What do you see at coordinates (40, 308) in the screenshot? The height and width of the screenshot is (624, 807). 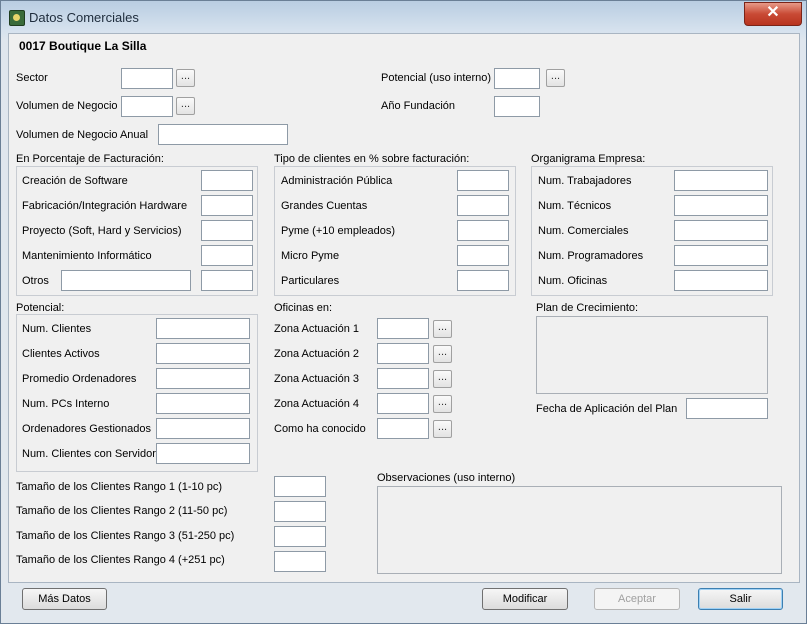 I see `potencial-title: Potencial:` at bounding box center [40, 308].